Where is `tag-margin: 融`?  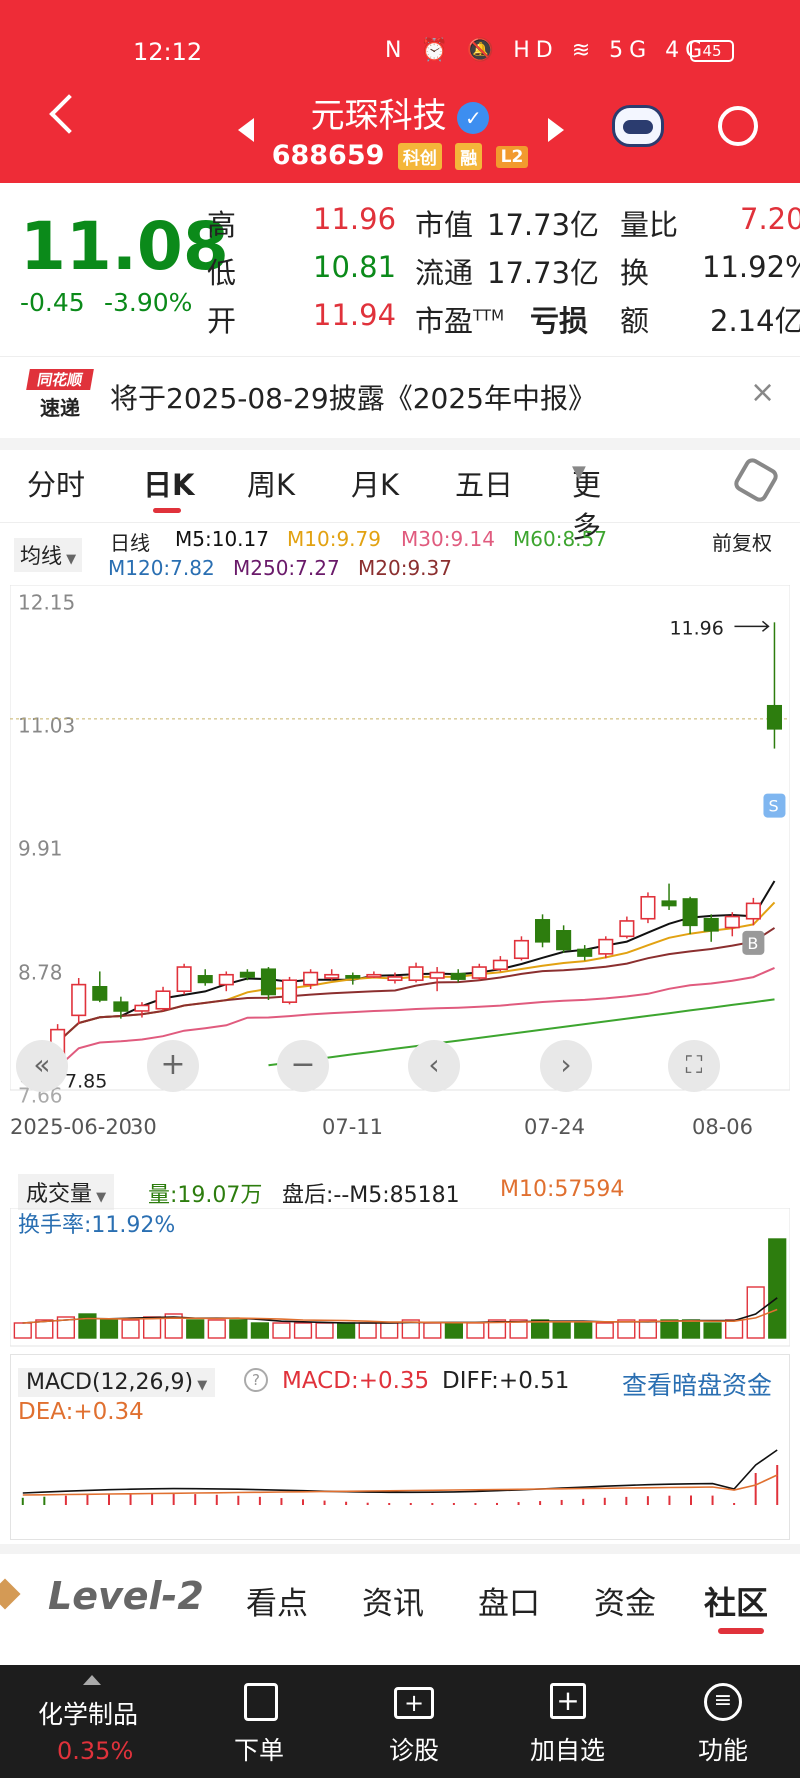 tag-margin: 融 is located at coordinates (469, 156).